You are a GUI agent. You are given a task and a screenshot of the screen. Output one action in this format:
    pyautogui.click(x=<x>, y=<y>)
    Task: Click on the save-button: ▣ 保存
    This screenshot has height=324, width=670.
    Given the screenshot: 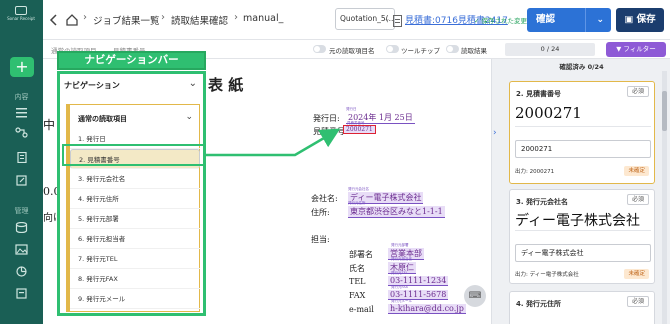 What is the action you would take?
    pyautogui.click(x=640, y=20)
    